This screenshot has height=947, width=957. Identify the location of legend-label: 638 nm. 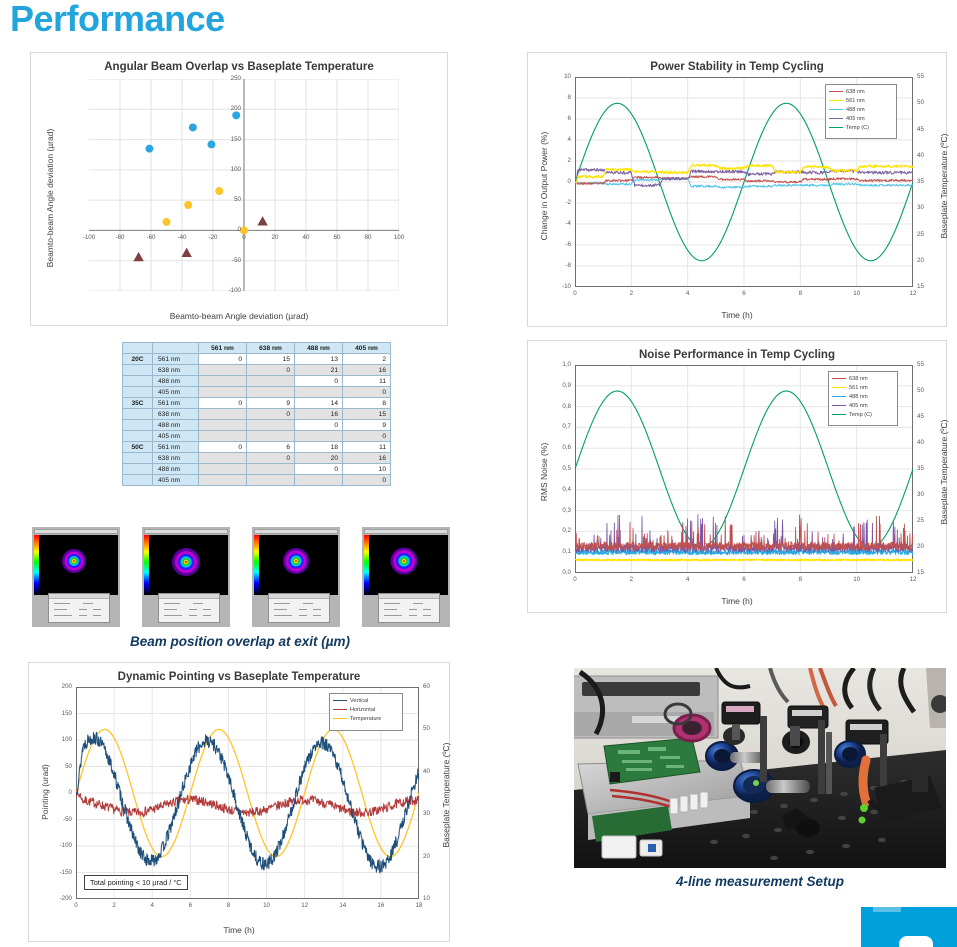
(858, 378).